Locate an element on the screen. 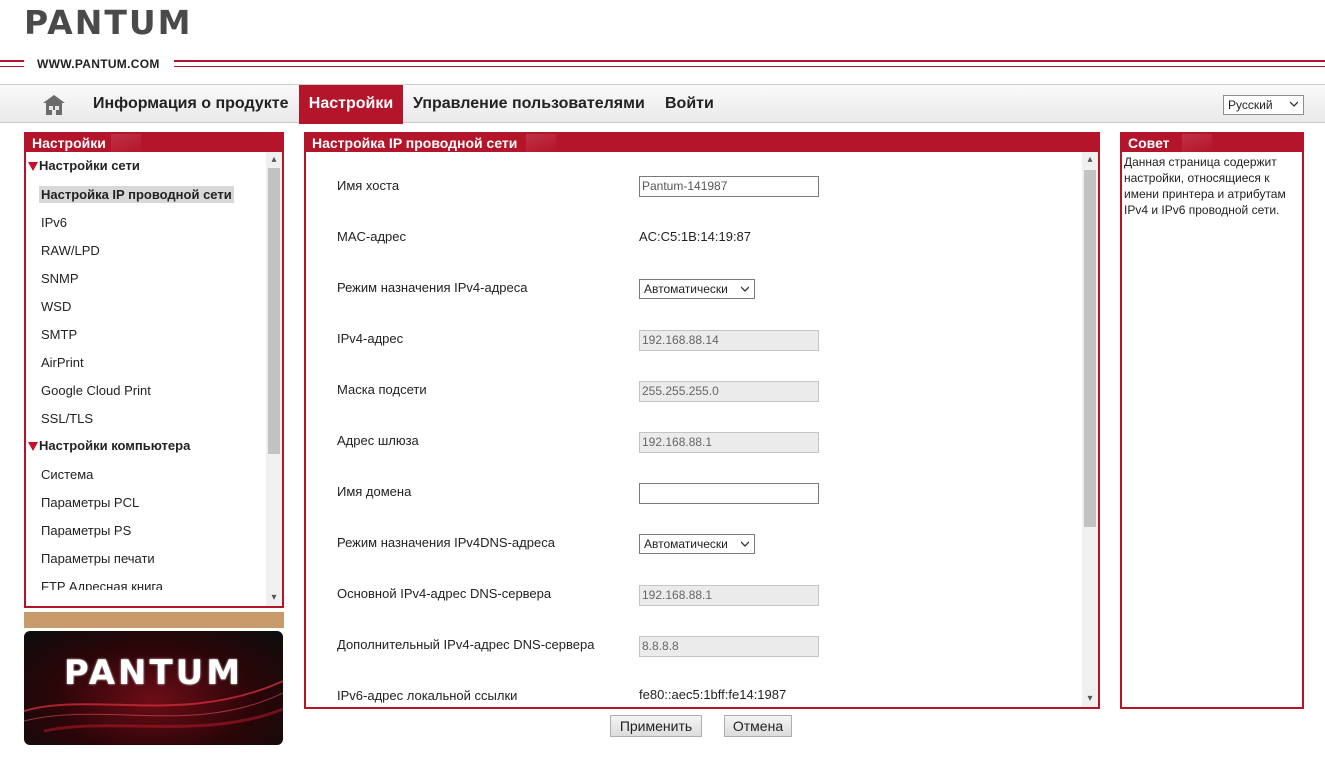 The height and width of the screenshot is (758, 1325). nav-login: Войти is located at coordinates (689, 104).